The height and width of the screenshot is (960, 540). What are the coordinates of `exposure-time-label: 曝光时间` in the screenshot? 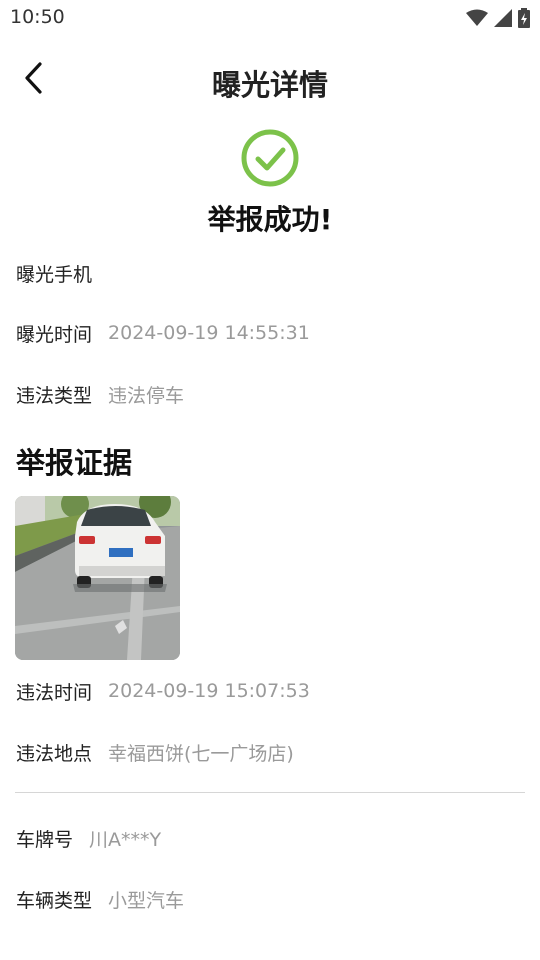 It's located at (54, 334).